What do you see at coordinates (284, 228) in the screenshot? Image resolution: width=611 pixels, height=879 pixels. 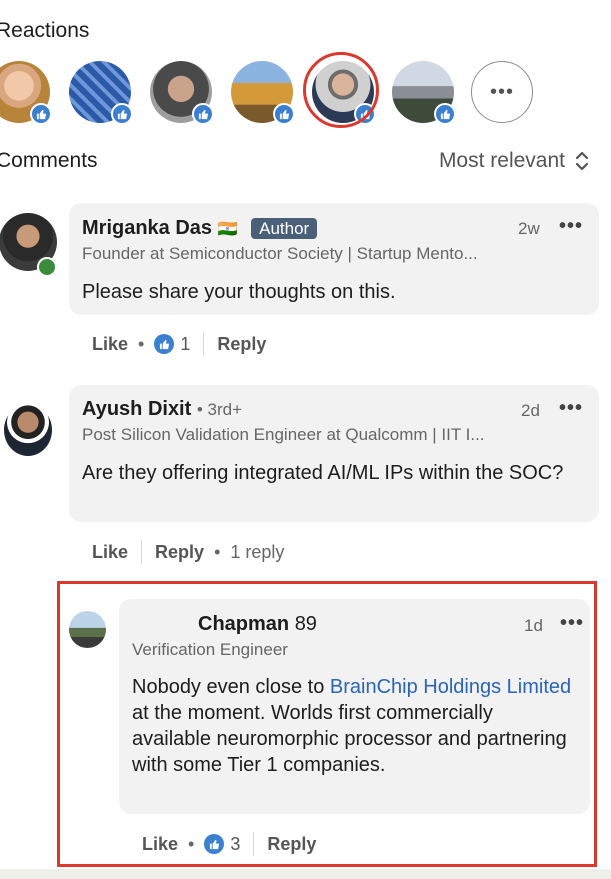 I see `author-badge: Author` at bounding box center [284, 228].